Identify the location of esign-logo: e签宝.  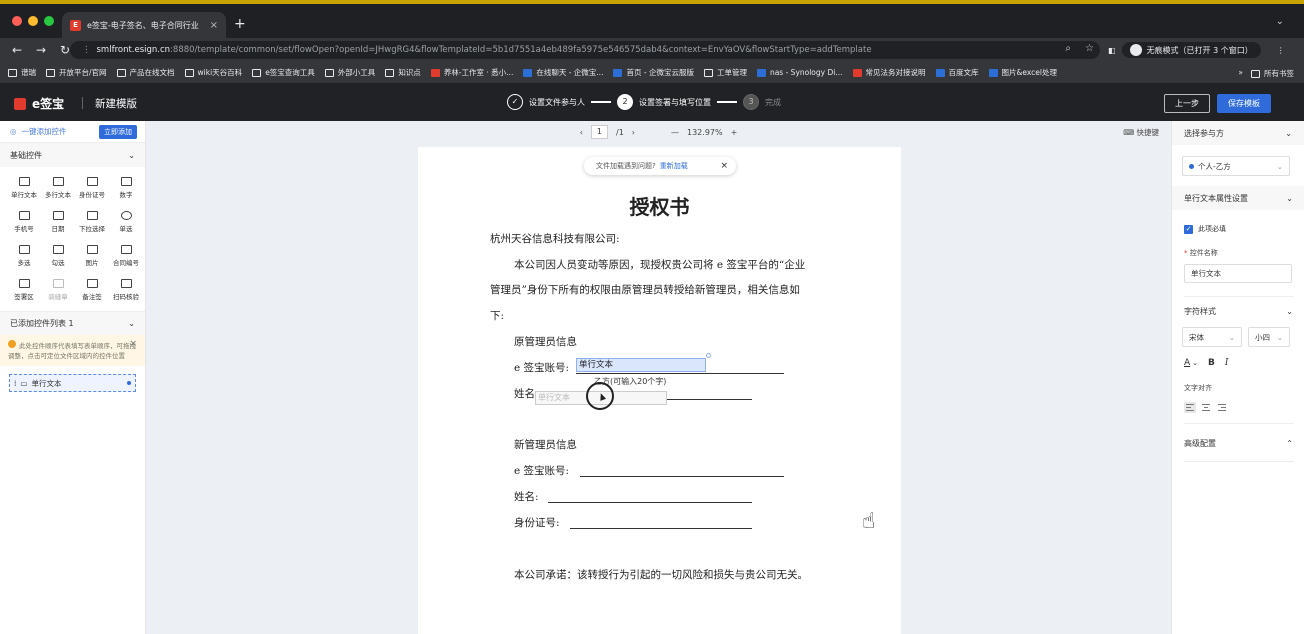
(39, 103).